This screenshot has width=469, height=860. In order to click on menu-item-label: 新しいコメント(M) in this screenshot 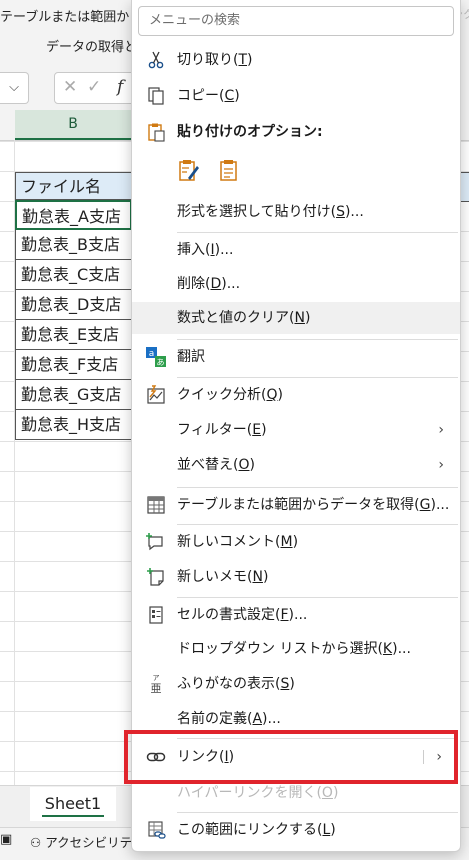, I will do `click(238, 542)`.